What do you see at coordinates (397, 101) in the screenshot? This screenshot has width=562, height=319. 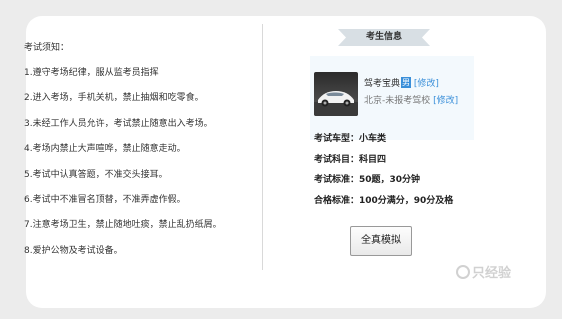 I see `school-name: 北京-未报考驾校` at bounding box center [397, 101].